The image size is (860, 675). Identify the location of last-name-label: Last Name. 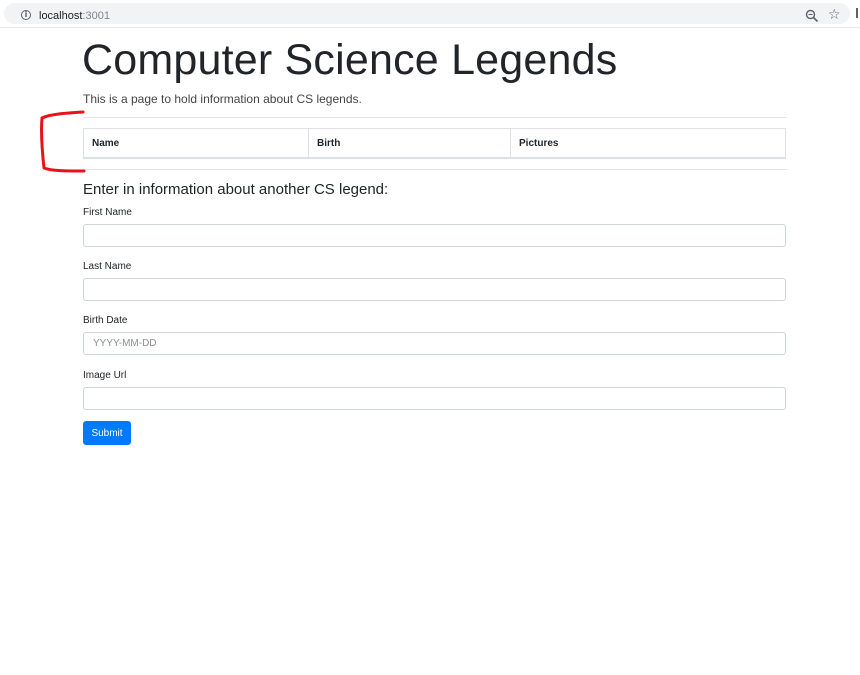
(107, 266).